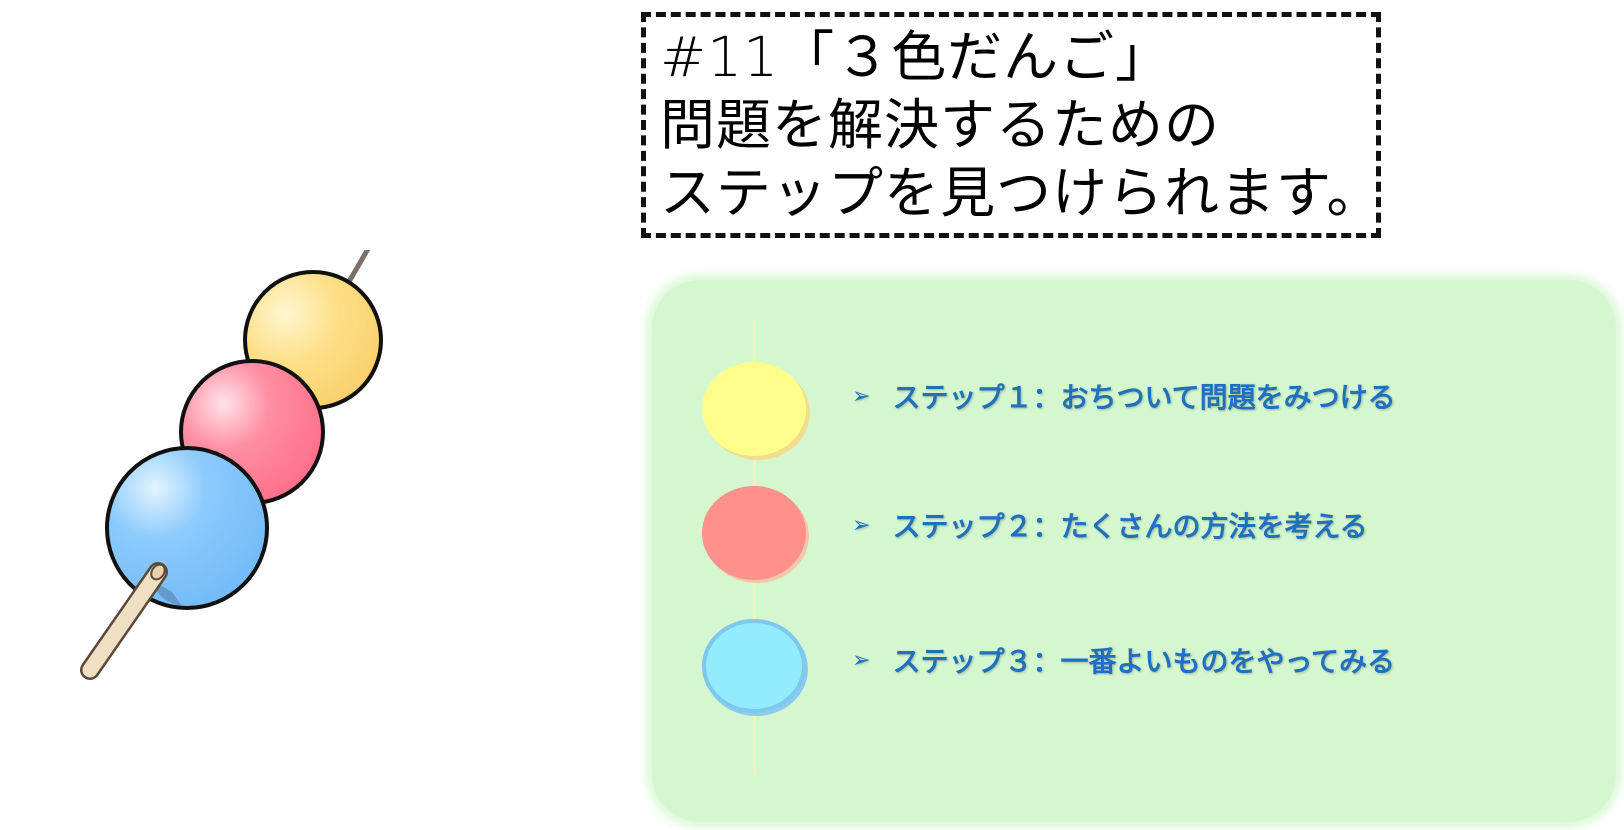 The height and width of the screenshot is (830, 1624). Describe the element at coordinates (754, 666) in the screenshot. I see `step-3-ball` at that location.